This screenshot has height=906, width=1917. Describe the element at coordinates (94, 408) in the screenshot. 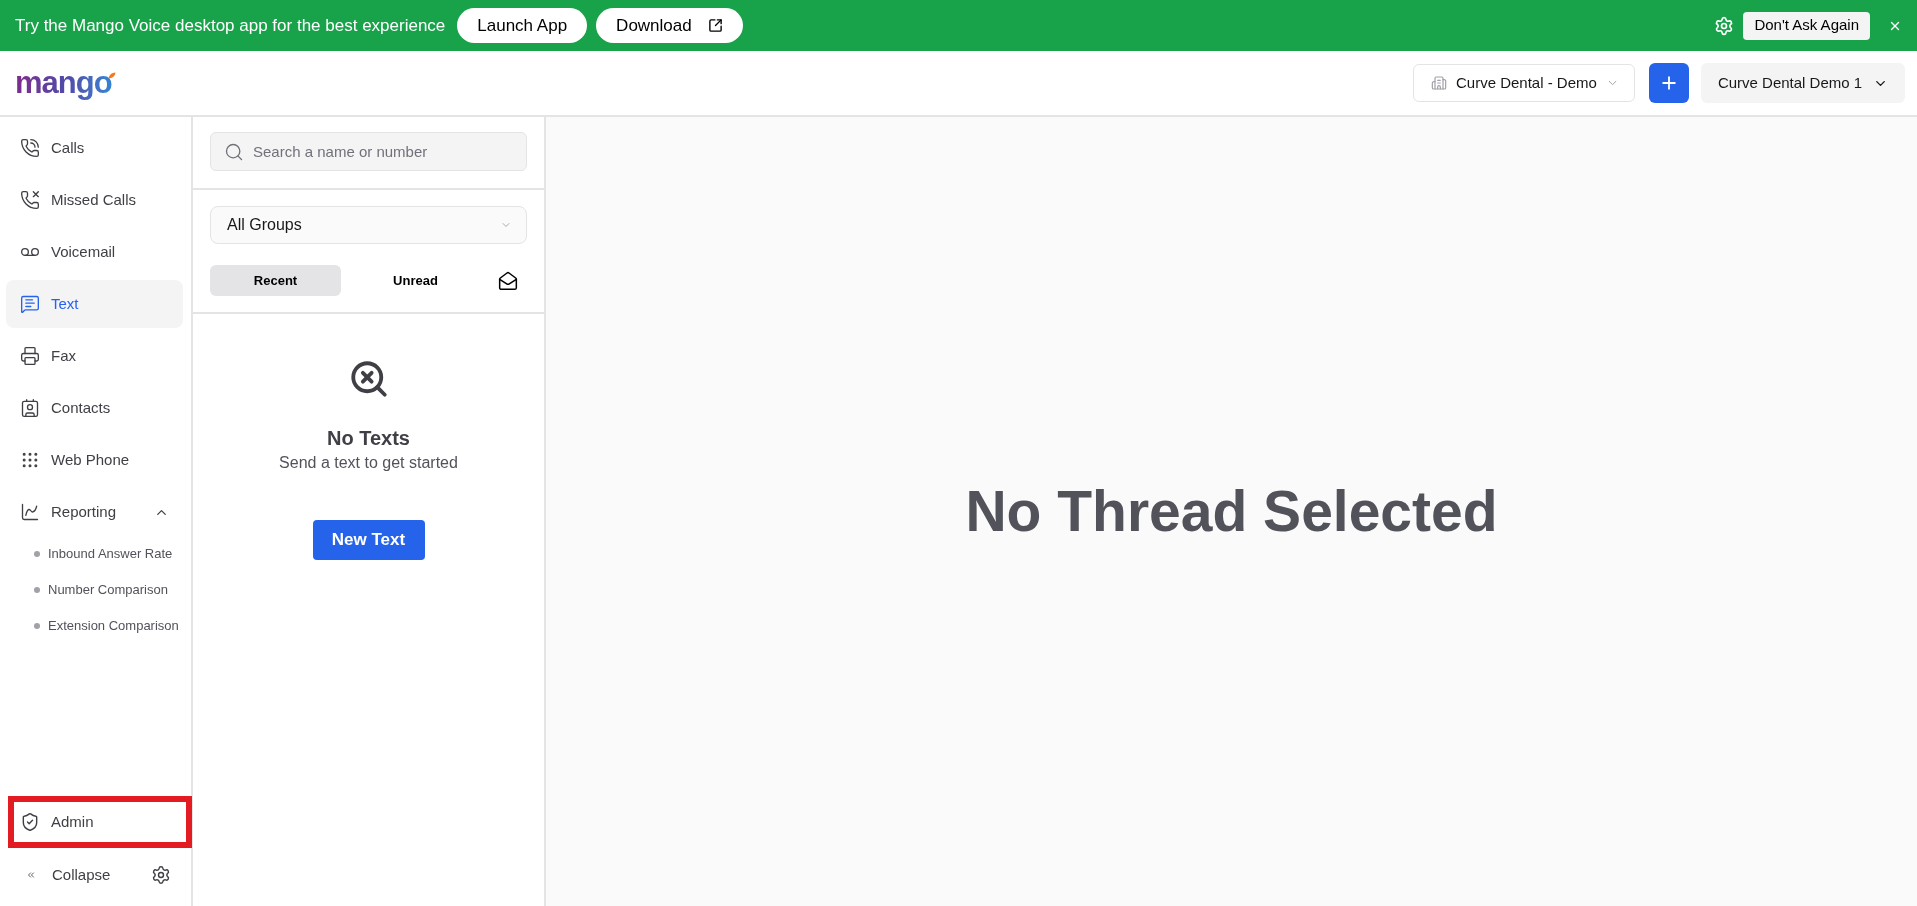

I see `sidebar-nav-item: Contacts` at that location.